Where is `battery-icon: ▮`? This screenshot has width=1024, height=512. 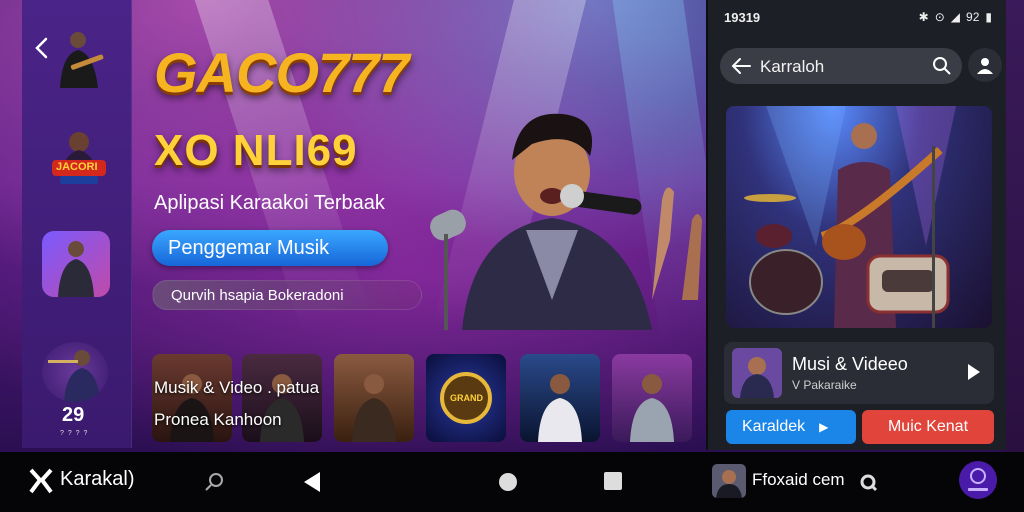
battery-icon: ▮ is located at coordinates (988, 17).